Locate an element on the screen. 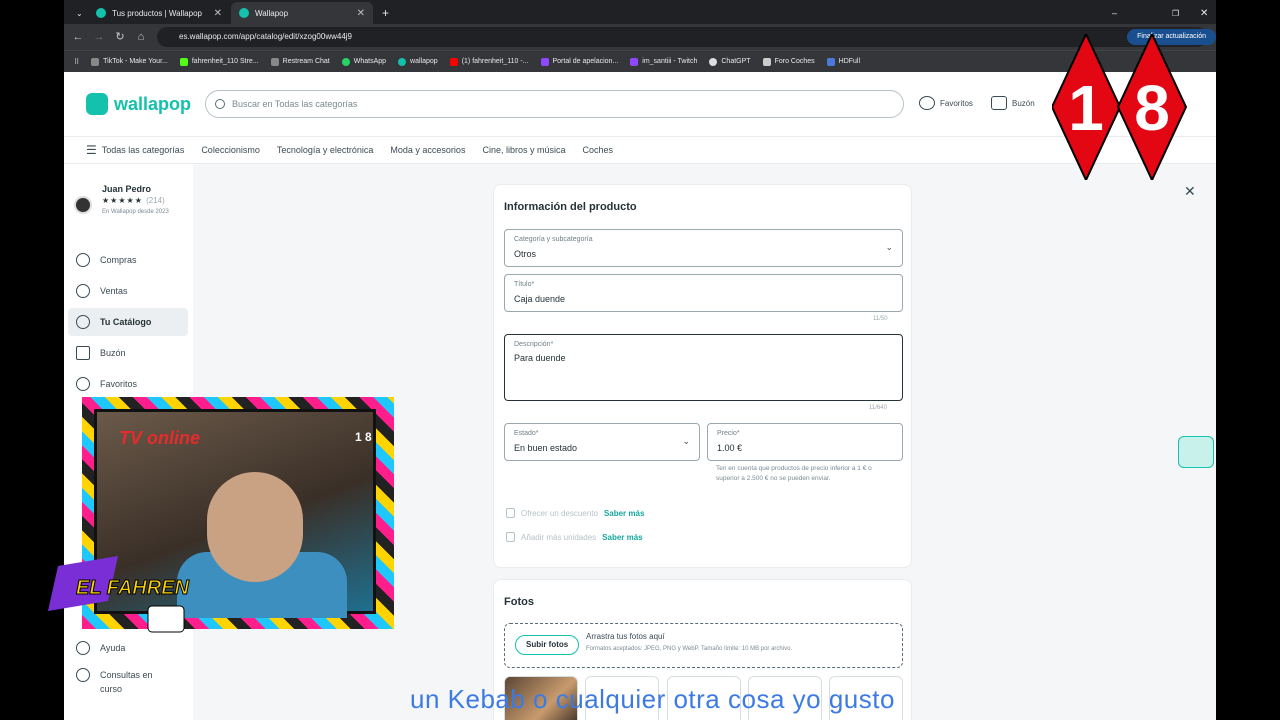  sidebar-item-buzon: Buzón is located at coordinates (128, 353).